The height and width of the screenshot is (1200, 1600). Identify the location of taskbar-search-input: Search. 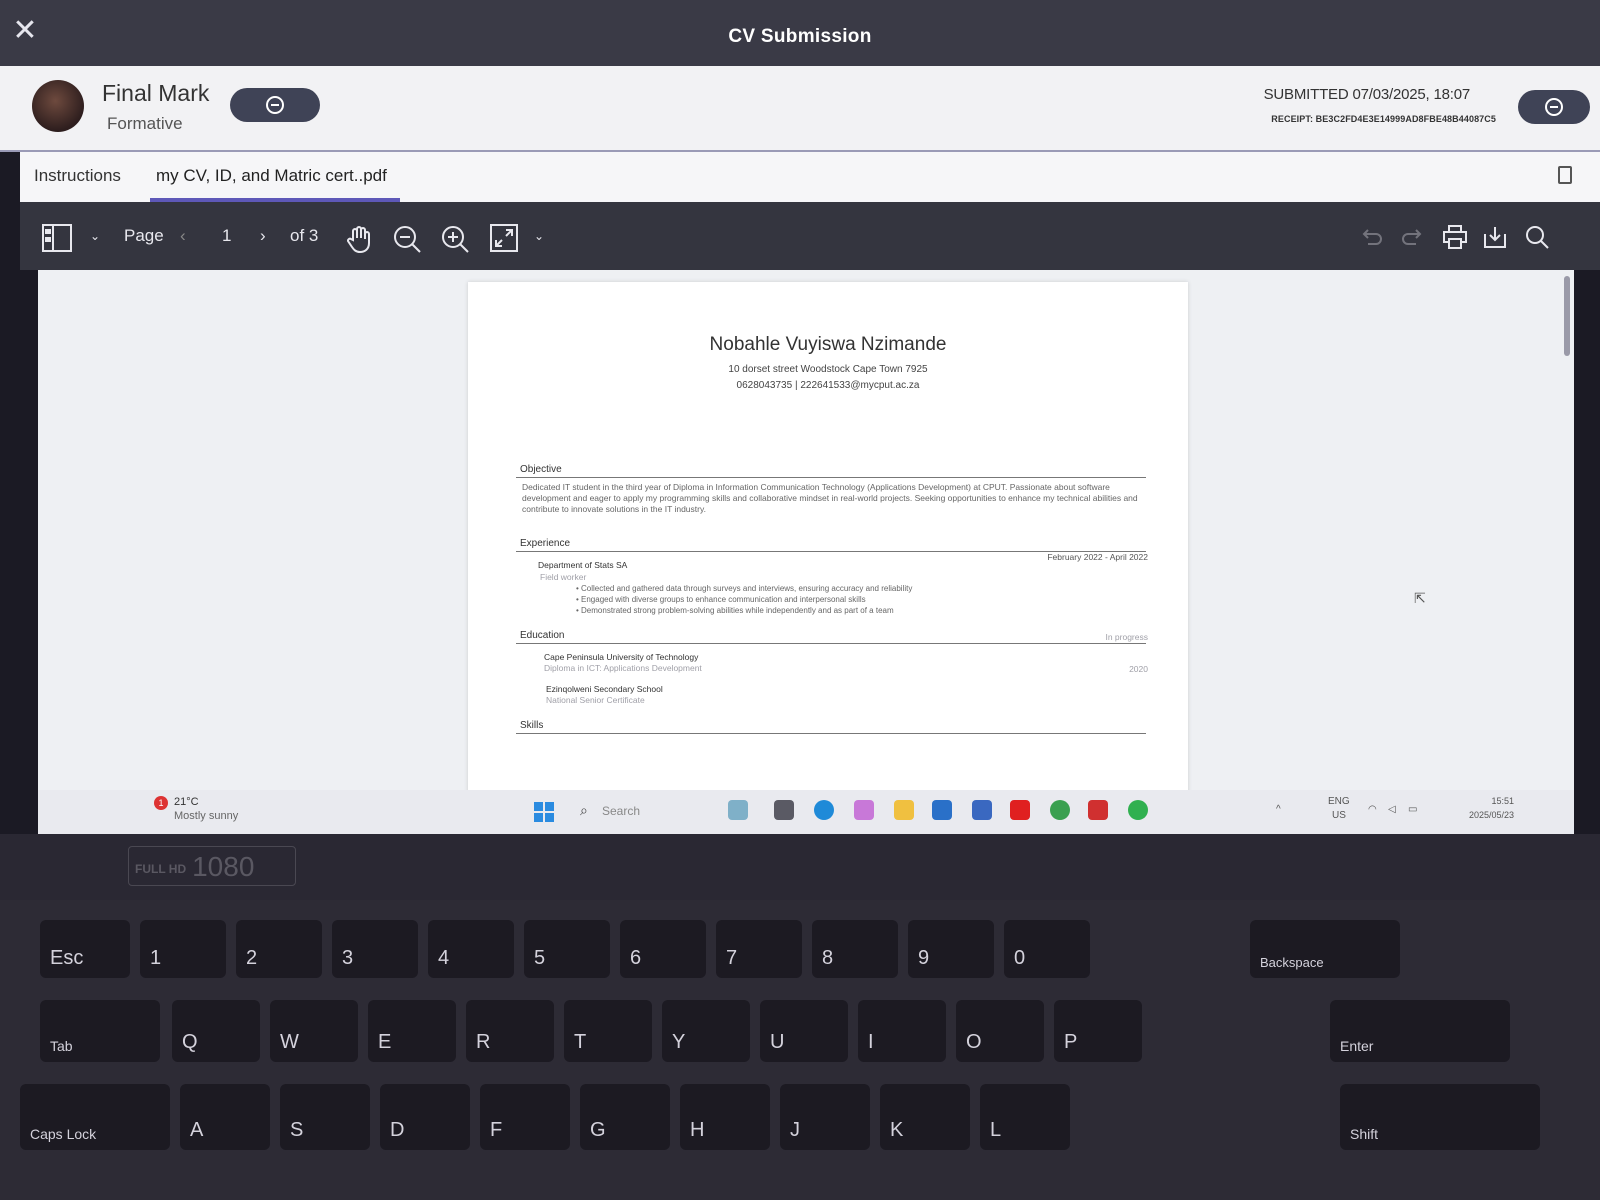
(621, 811).